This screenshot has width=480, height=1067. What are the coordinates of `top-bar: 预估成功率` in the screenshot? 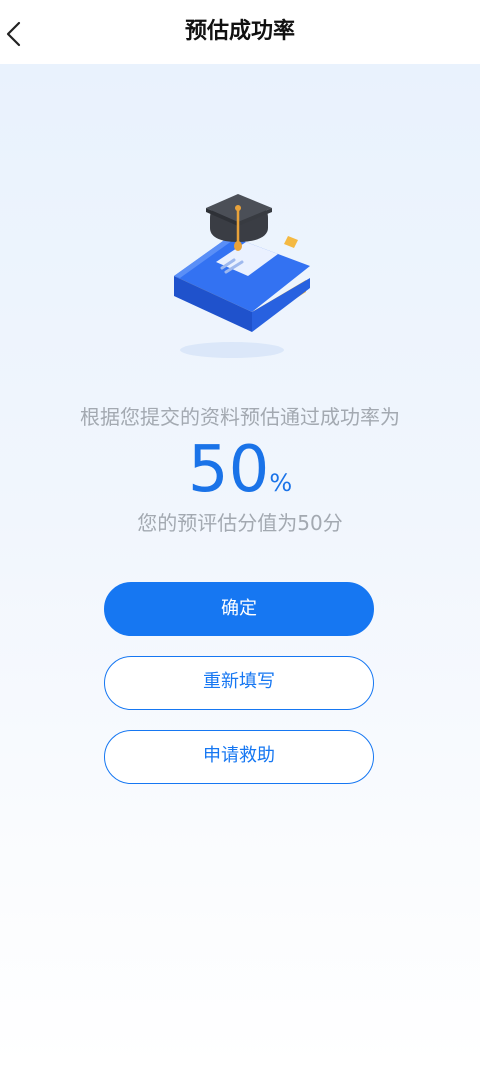 It's located at (240, 32).